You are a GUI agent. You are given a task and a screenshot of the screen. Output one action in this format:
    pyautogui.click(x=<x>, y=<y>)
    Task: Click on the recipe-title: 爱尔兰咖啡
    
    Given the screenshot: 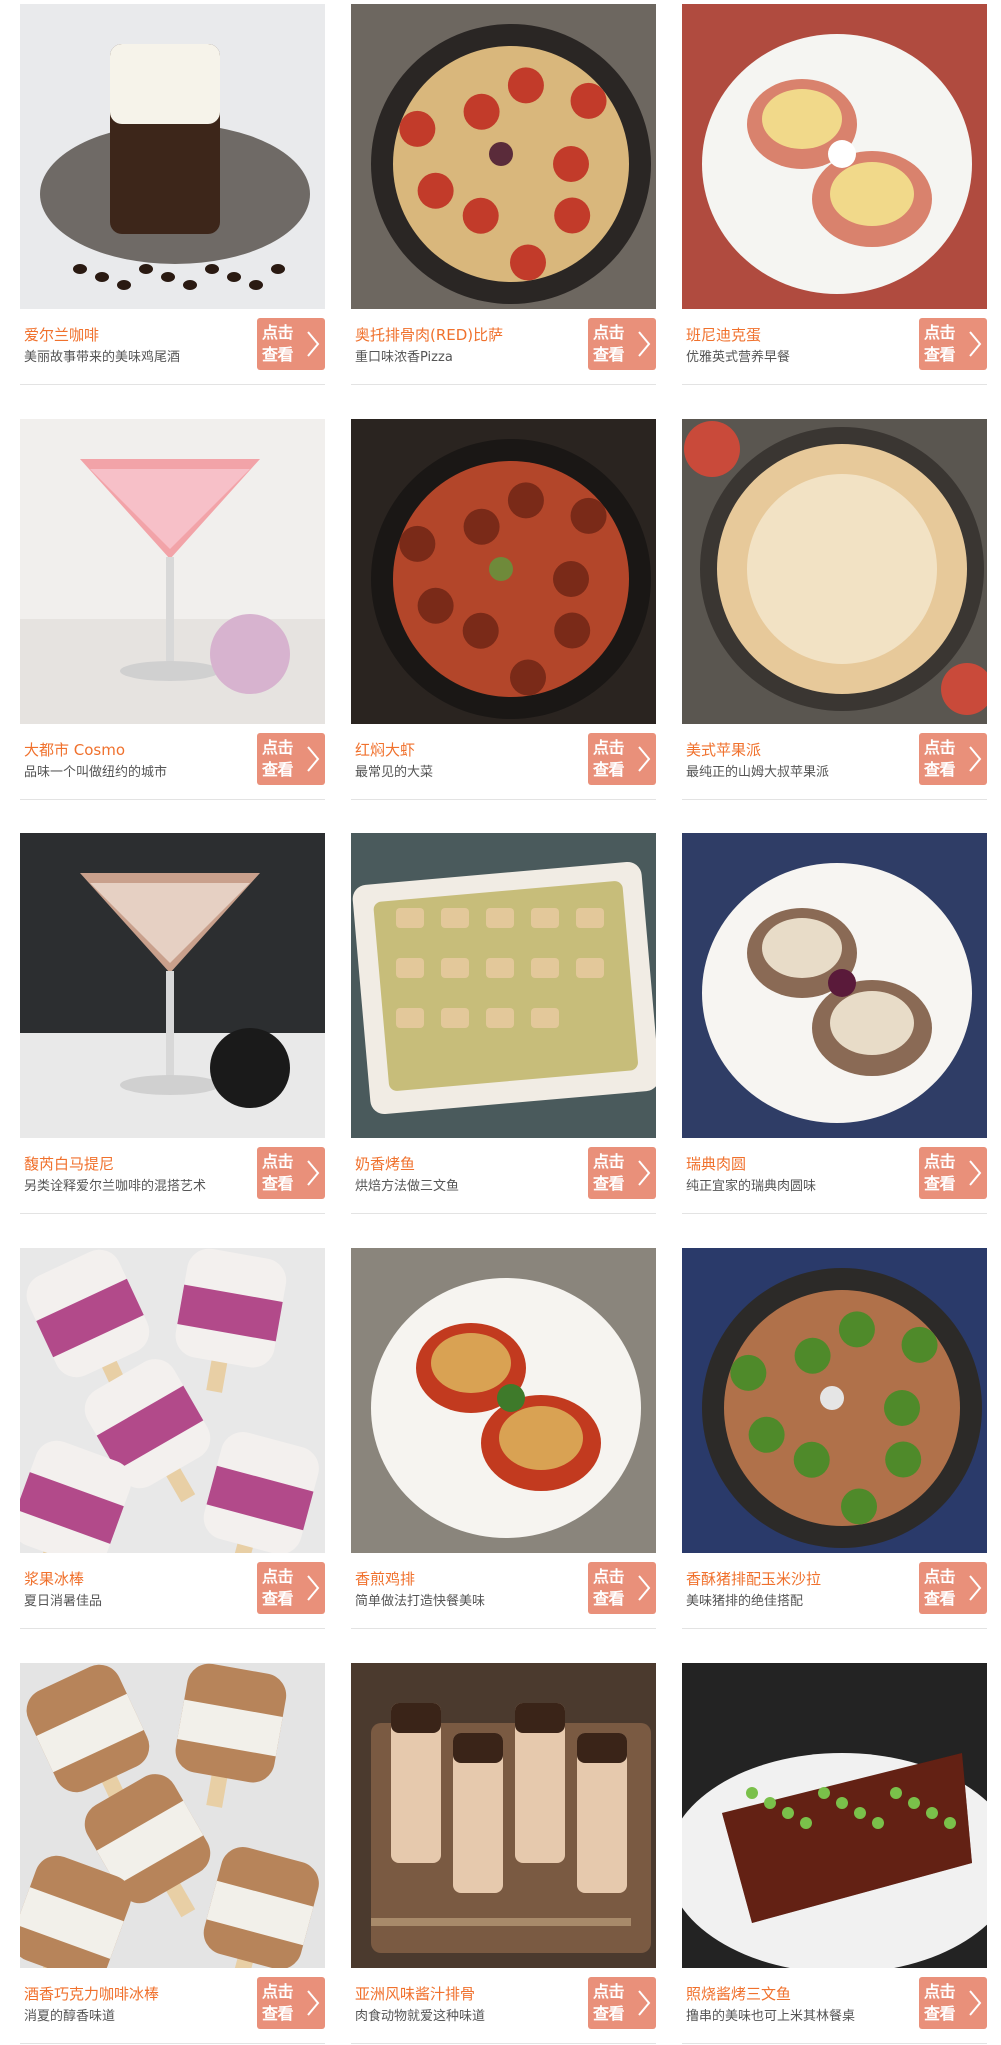 What is the action you would take?
    pyautogui.click(x=61, y=335)
    